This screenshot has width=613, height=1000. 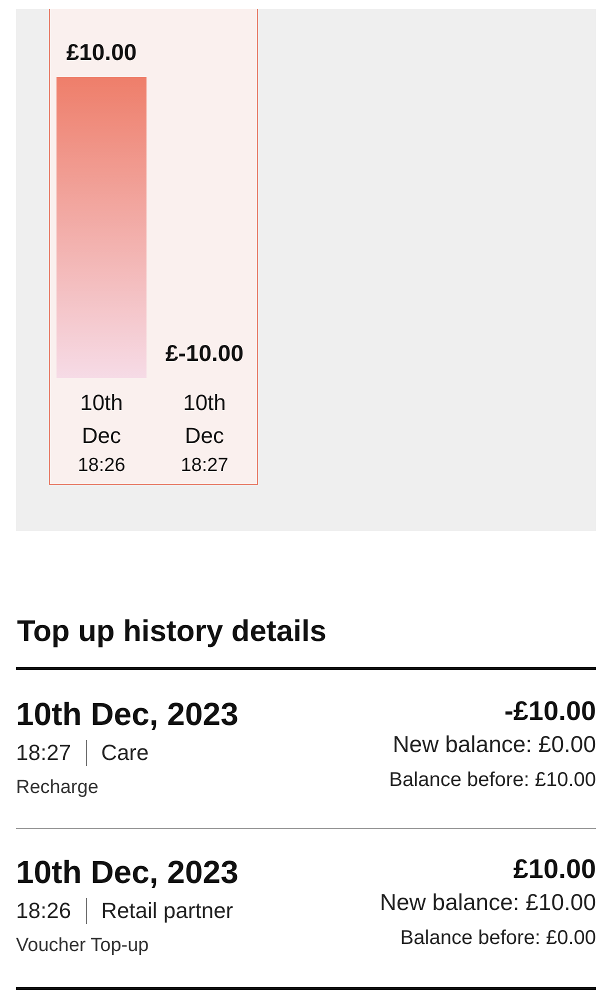 What do you see at coordinates (167, 911) in the screenshot?
I see `transaction-source: Retail partner` at bounding box center [167, 911].